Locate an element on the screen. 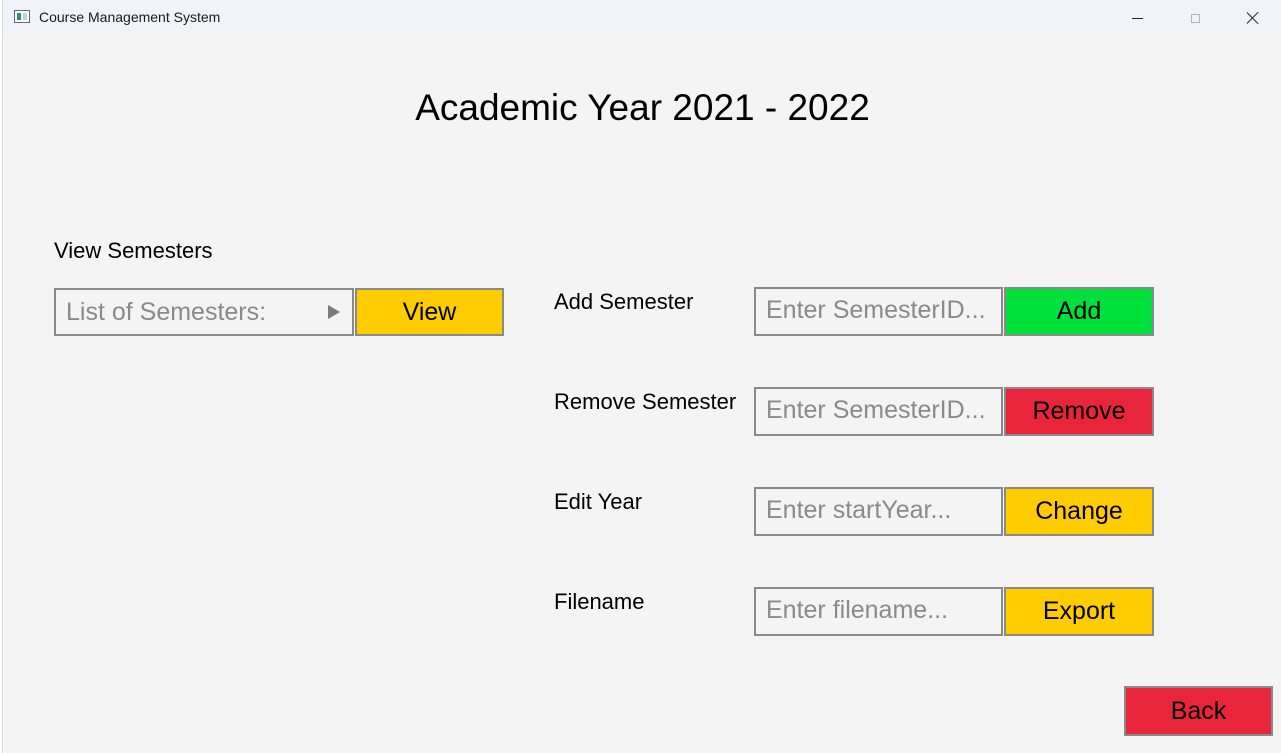 The image size is (1281, 753). add-semester-input is located at coordinates (878, 310).